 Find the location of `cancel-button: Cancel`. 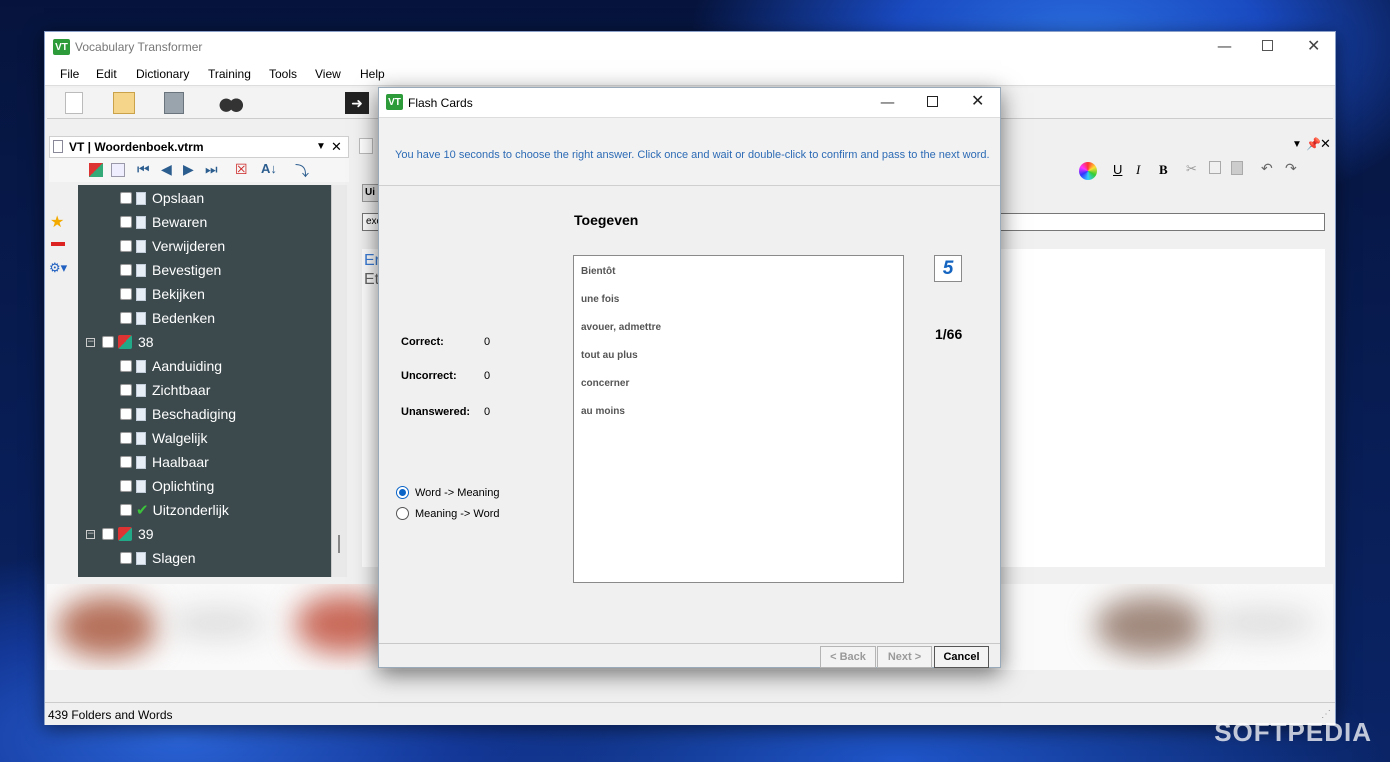

cancel-button: Cancel is located at coordinates (961, 657).